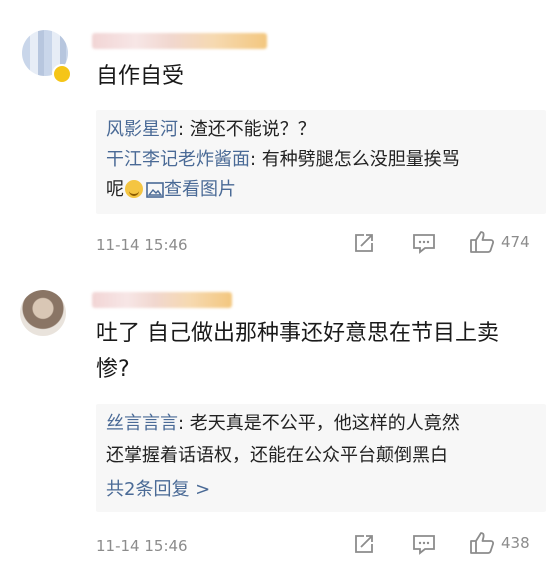 This screenshot has width=554, height=577. I want to click on comment-button, so click(424, 544).